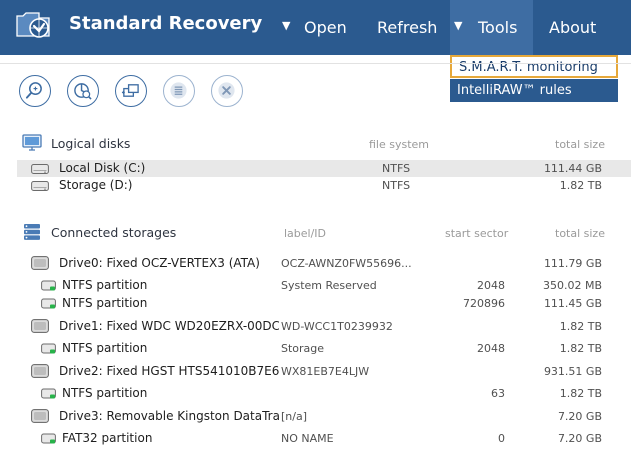  I want to click on column-file-system: file system, so click(399, 144).